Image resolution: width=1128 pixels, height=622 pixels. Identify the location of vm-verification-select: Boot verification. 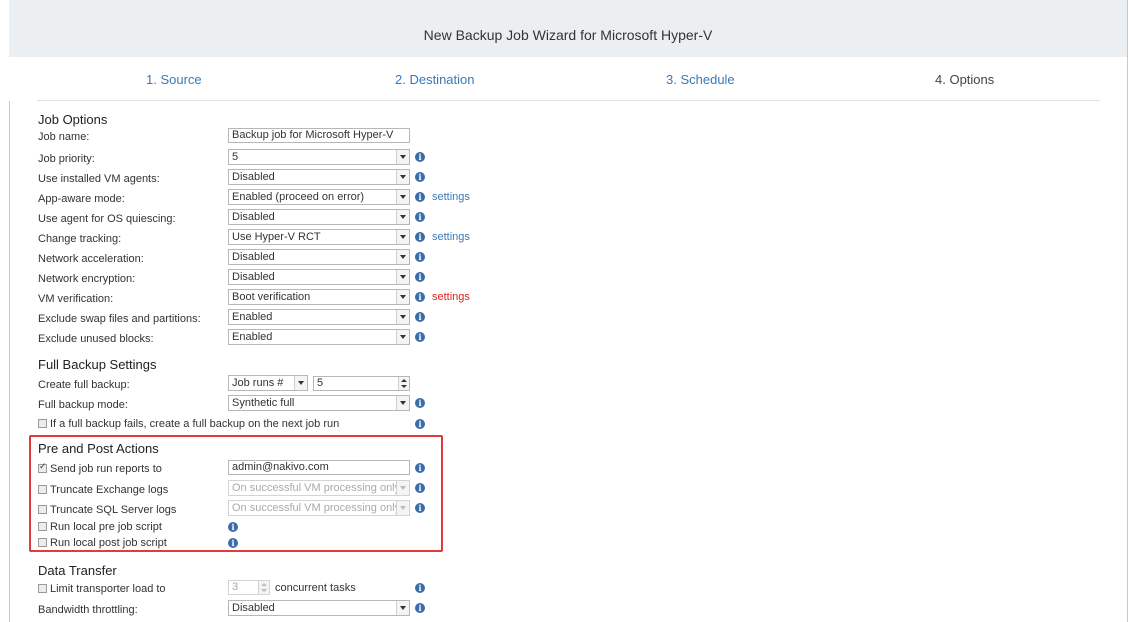
(319, 297).